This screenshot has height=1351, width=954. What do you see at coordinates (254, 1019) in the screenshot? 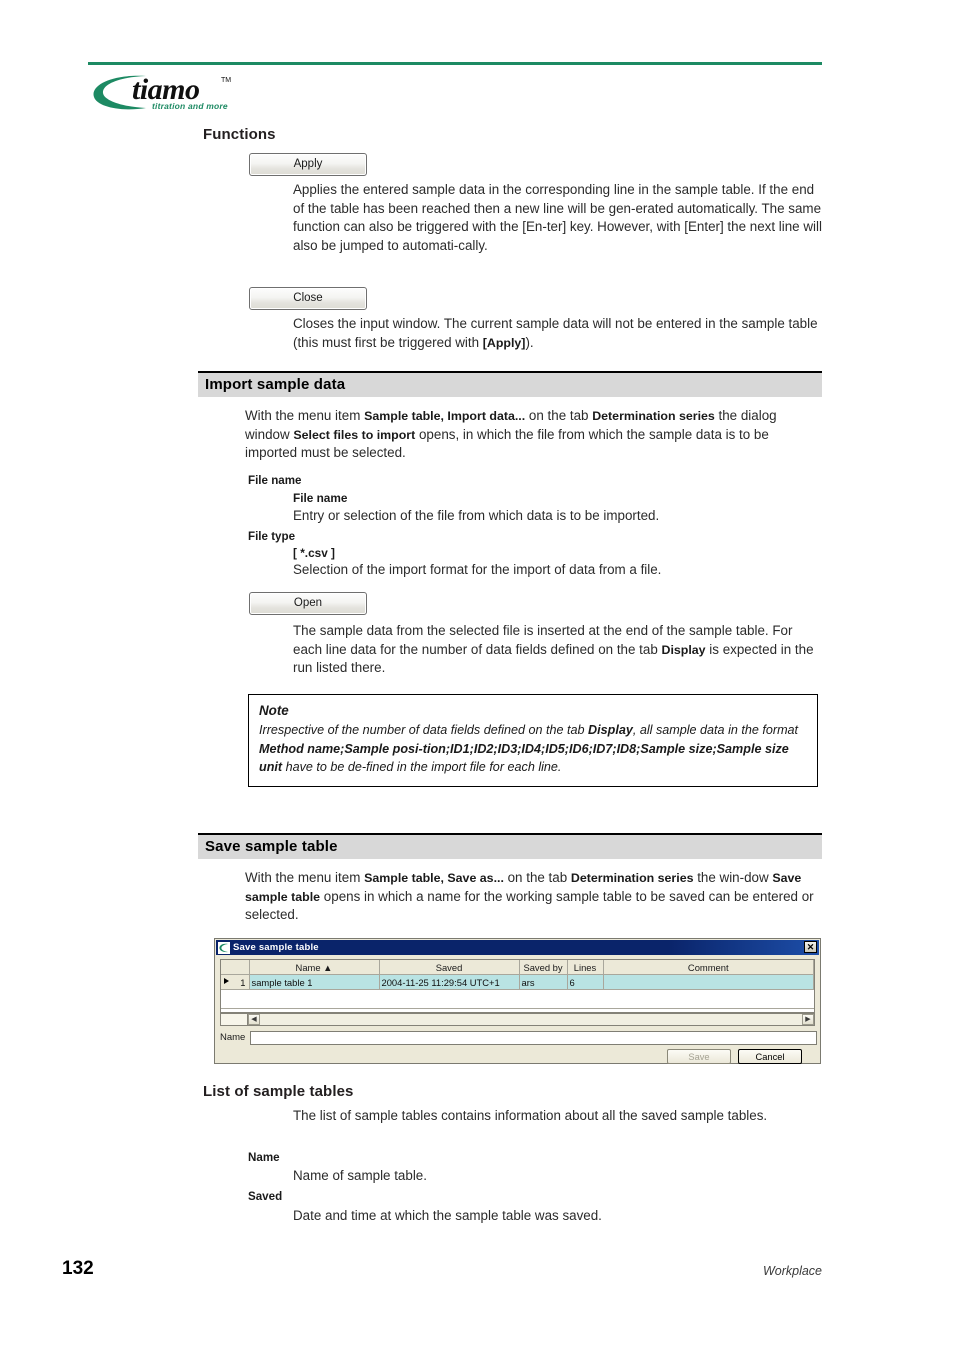
I see `scroll-left-icon: ◀` at bounding box center [254, 1019].